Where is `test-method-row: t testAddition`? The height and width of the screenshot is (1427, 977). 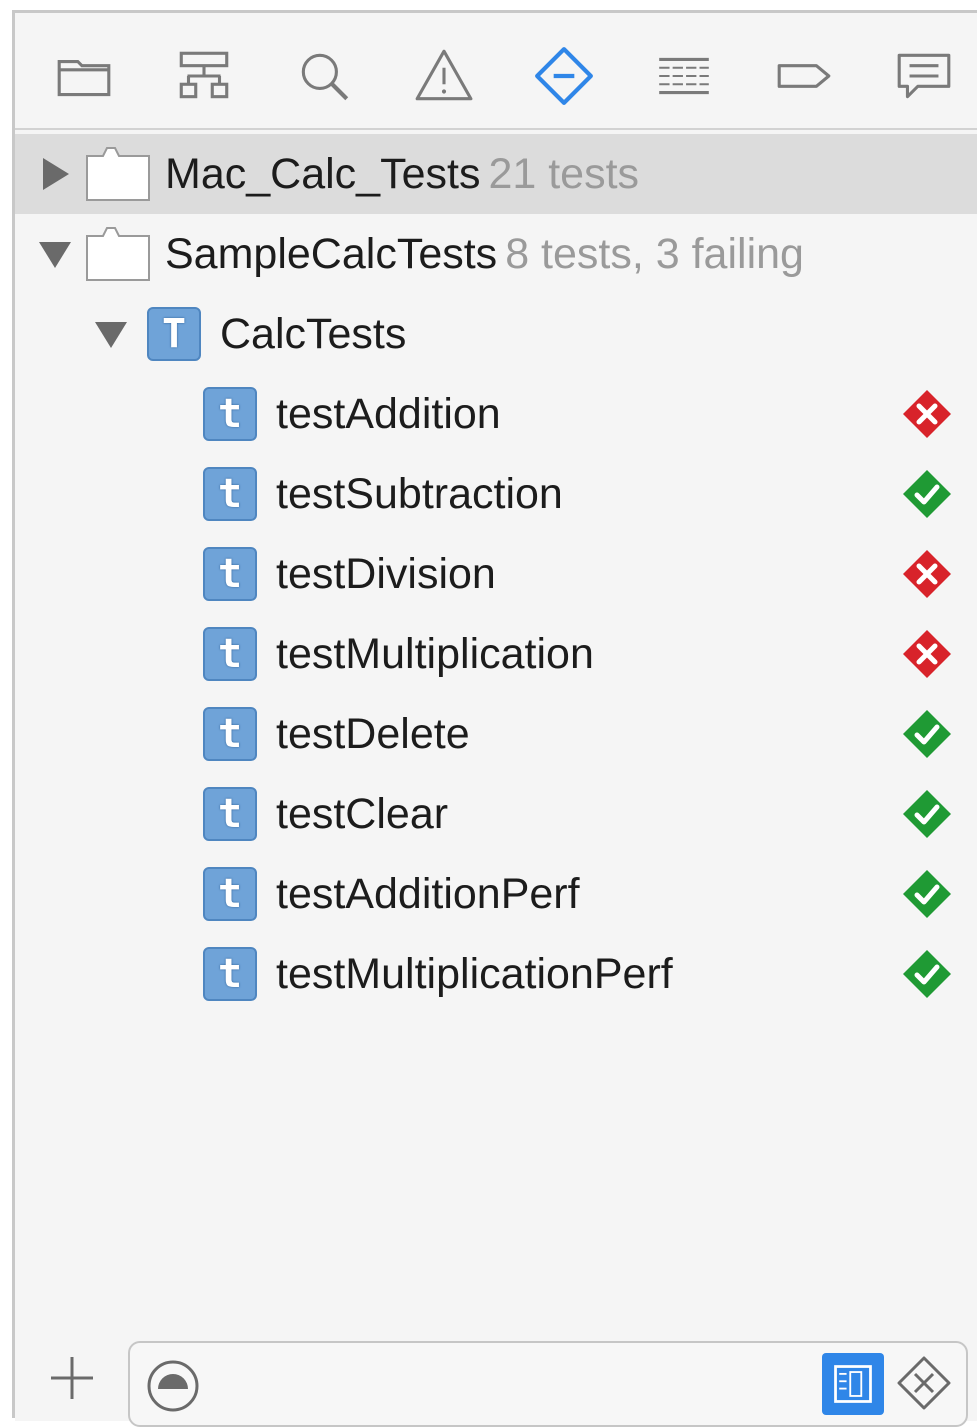 test-method-row: t testAddition is located at coordinates (496, 414).